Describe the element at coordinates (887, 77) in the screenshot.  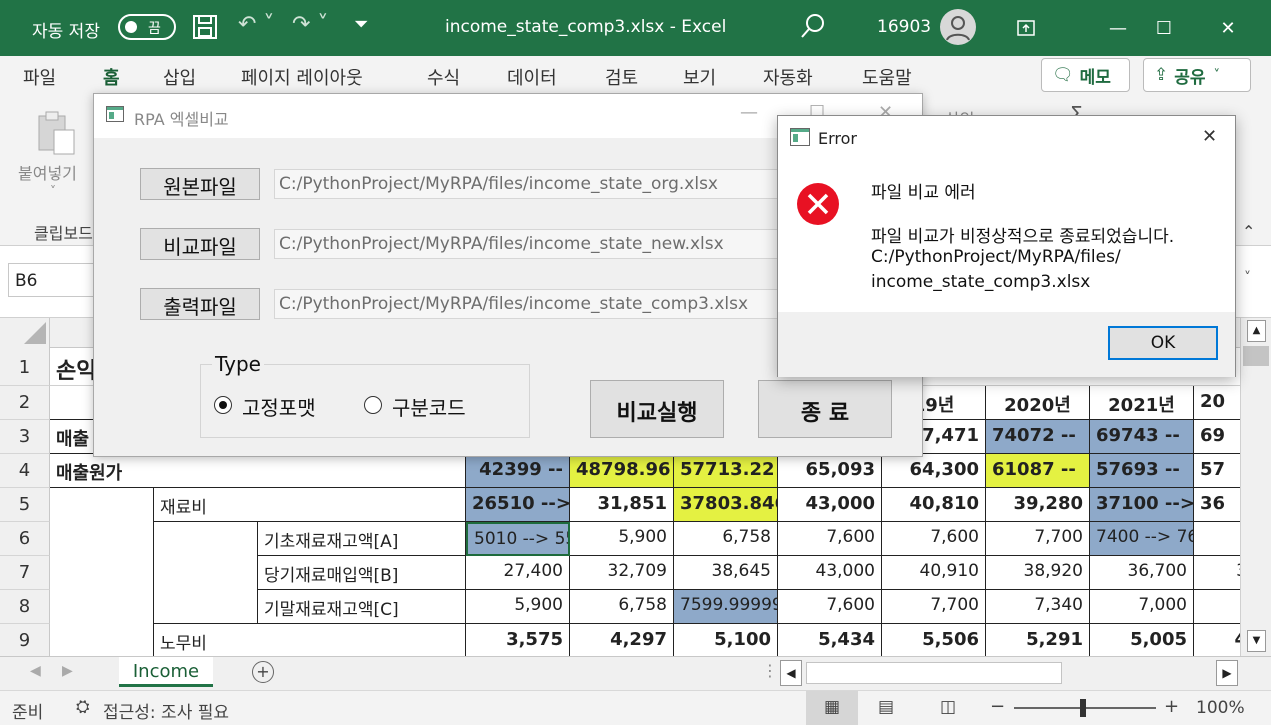
I see `tab-help: 도움말` at that location.